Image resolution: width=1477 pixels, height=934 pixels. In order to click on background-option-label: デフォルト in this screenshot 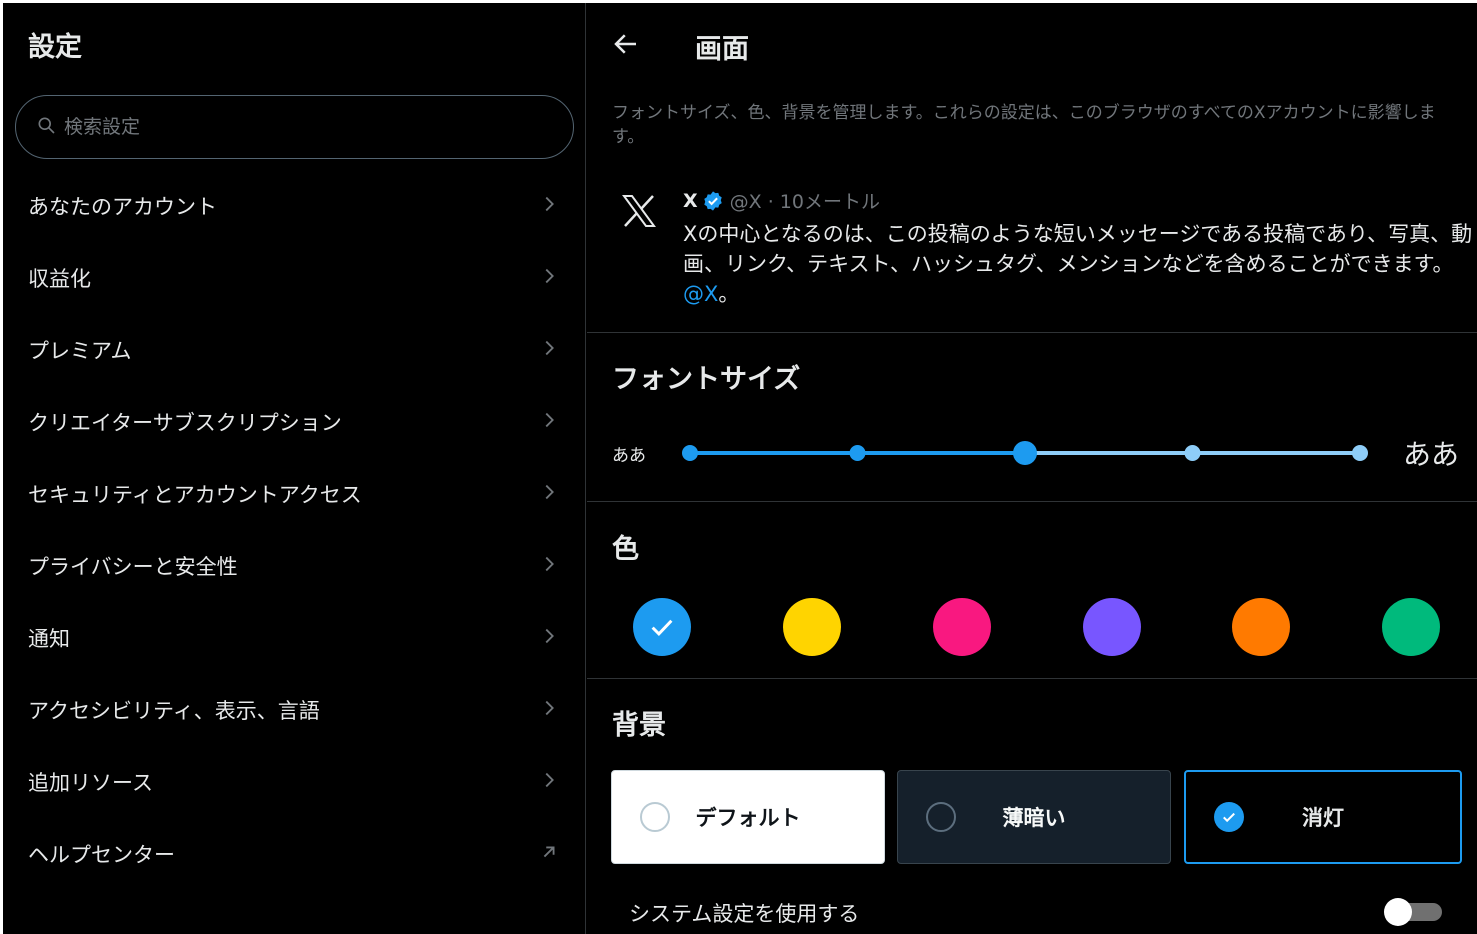, I will do `click(748, 818)`.